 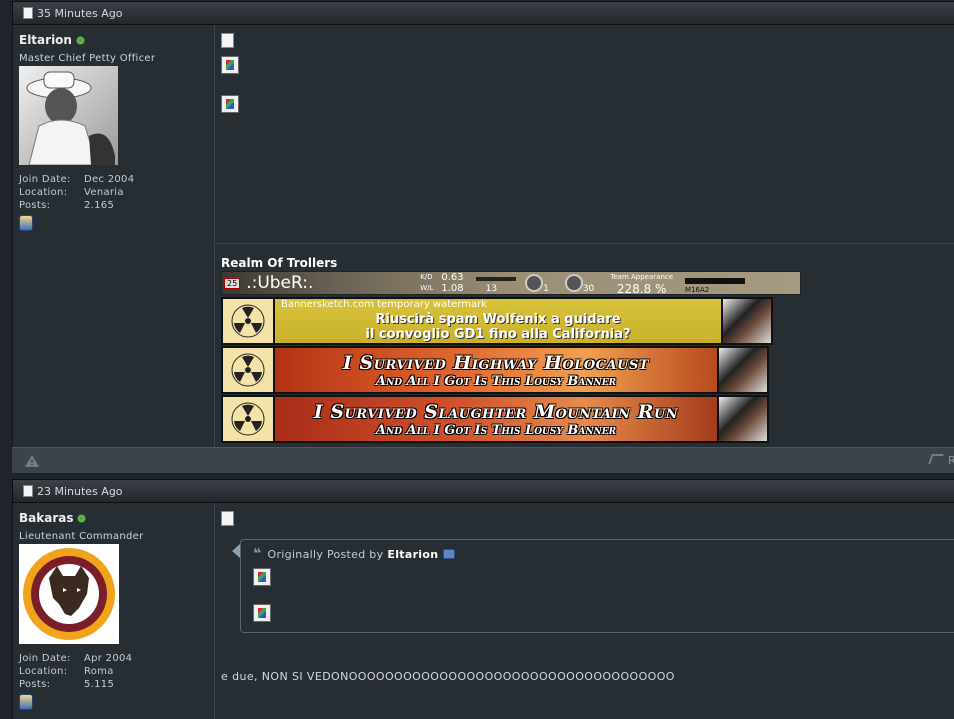 What do you see at coordinates (113, 518) in the screenshot?
I see `username-wrap: Bakaras` at bounding box center [113, 518].